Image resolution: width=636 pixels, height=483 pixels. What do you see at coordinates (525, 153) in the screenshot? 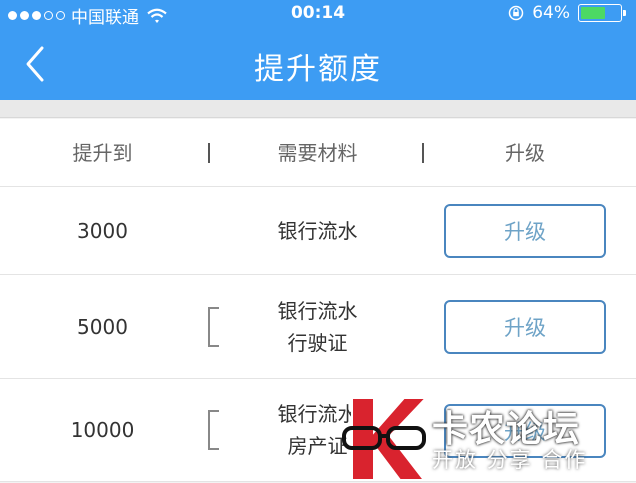
I see `column-header-upgrade: 升级` at bounding box center [525, 153].